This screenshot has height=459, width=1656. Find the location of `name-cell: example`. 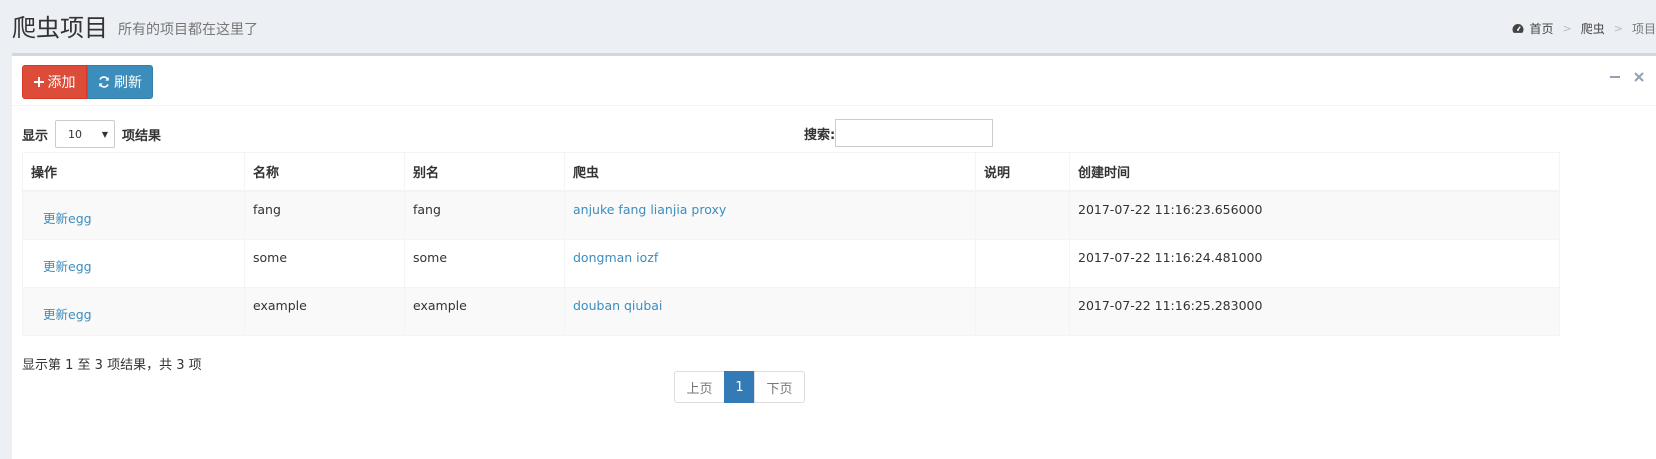

name-cell: example is located at coordinates (324, 311).